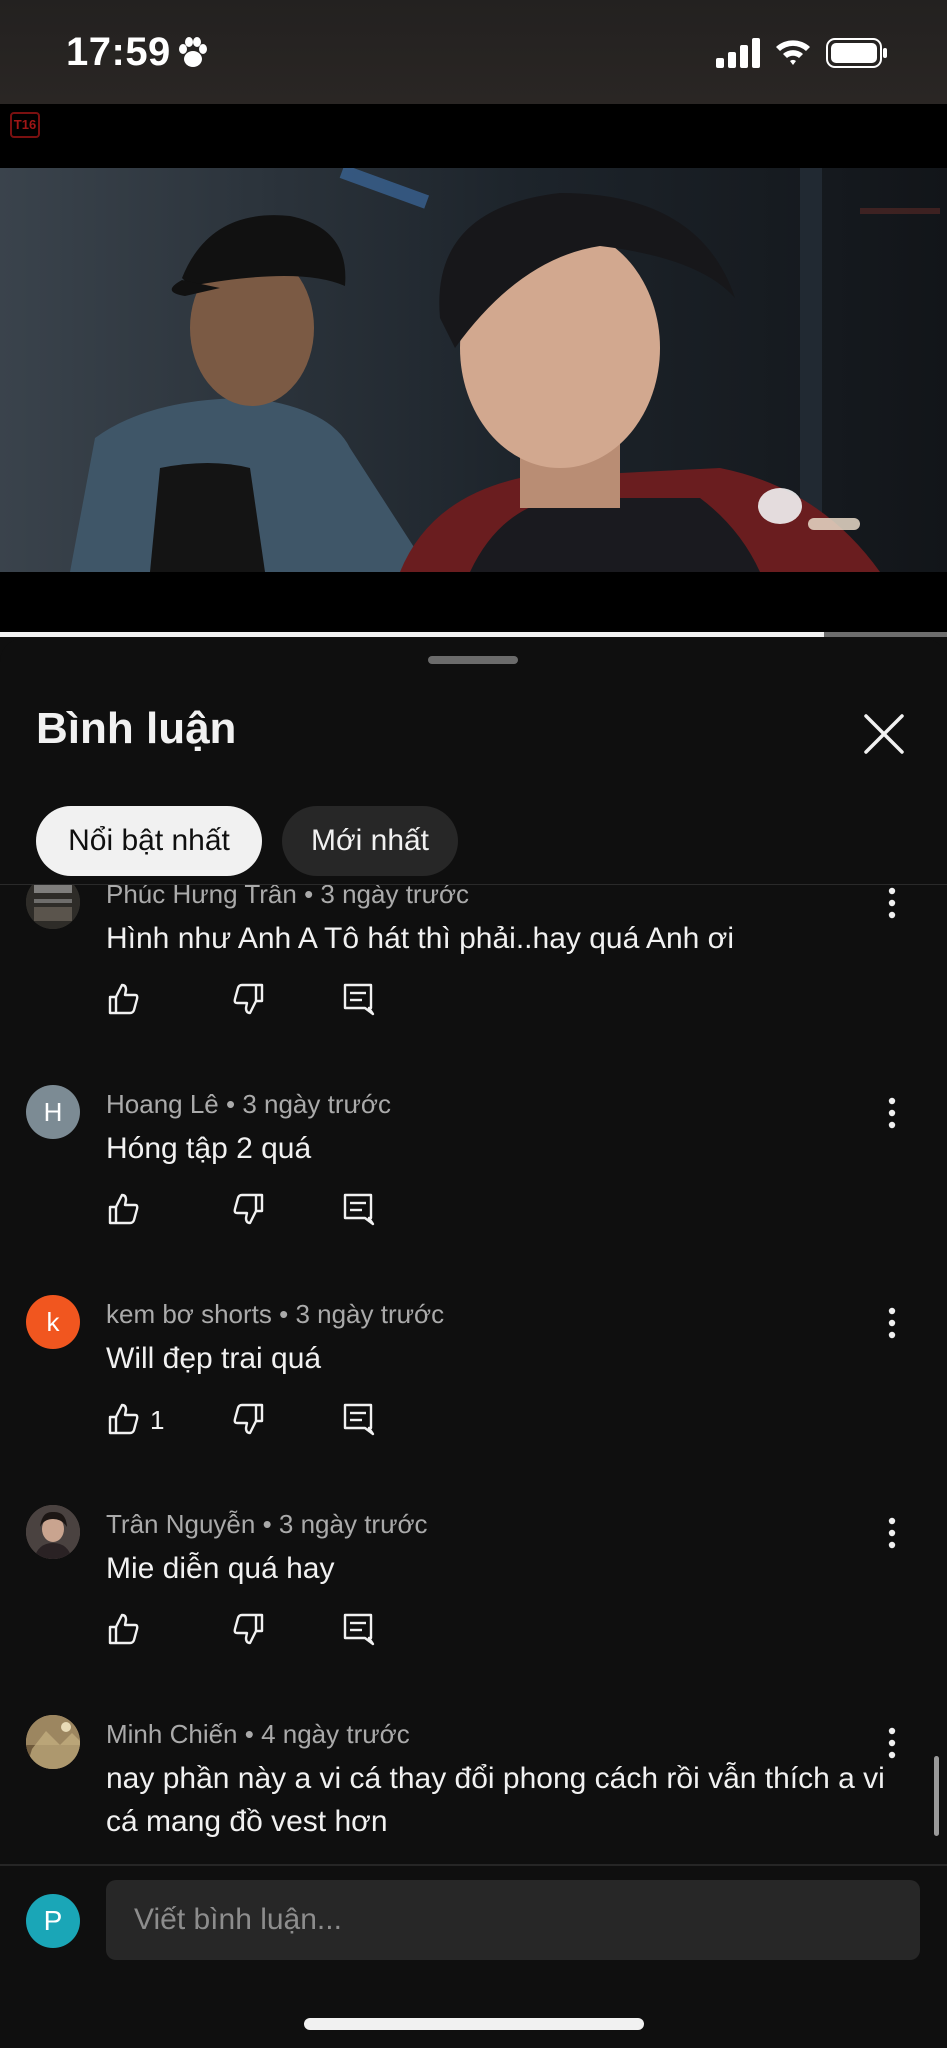 Image resolution: width=947 pixels, height=2048 pixels. I want to click on comment-input, so click(513, 1920).